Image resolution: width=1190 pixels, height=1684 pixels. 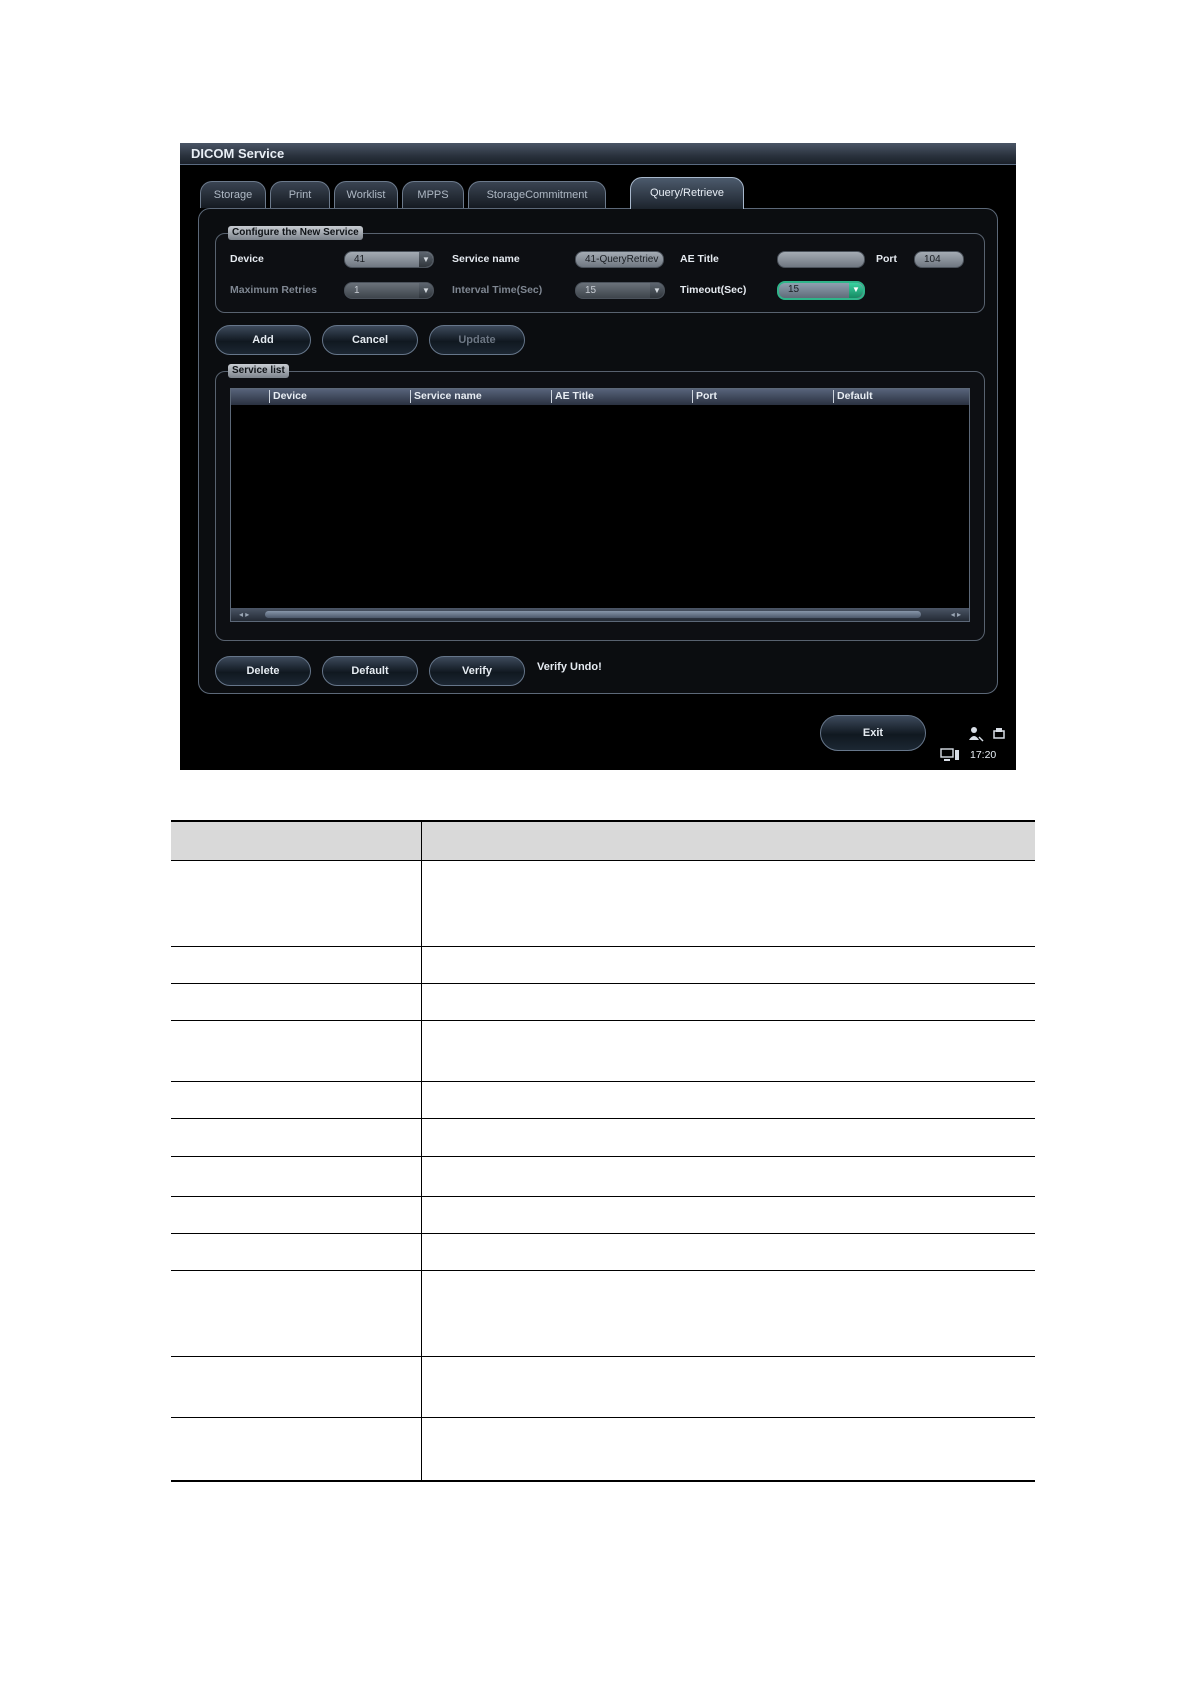 What do you see at coordinates (976, 734) in the screenshot?
I see `user-icon` at bounding box center [976, 734].